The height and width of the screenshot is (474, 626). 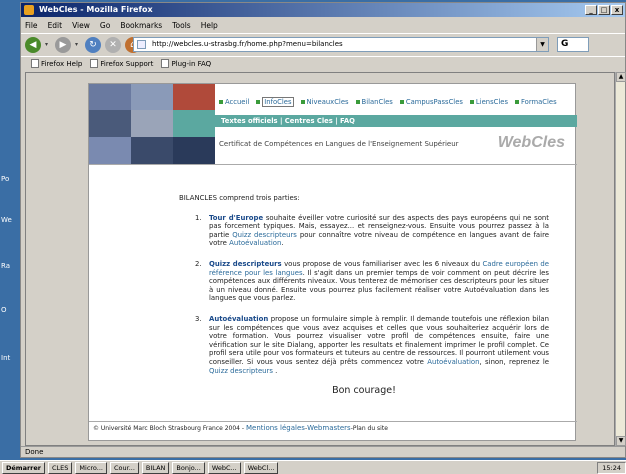 I want to click on reload-icon: ↻, so click(x=93, y=44).